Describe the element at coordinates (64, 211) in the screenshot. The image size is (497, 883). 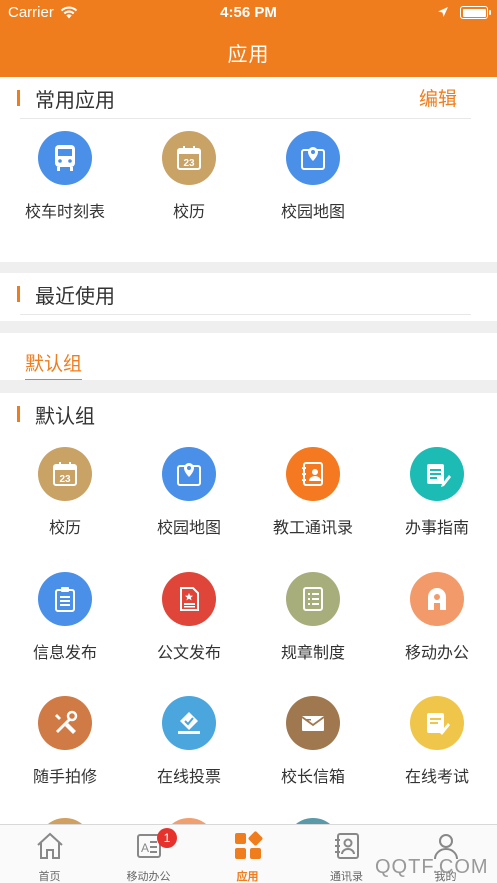
I see `app-label: 校车时刻表` at that location.